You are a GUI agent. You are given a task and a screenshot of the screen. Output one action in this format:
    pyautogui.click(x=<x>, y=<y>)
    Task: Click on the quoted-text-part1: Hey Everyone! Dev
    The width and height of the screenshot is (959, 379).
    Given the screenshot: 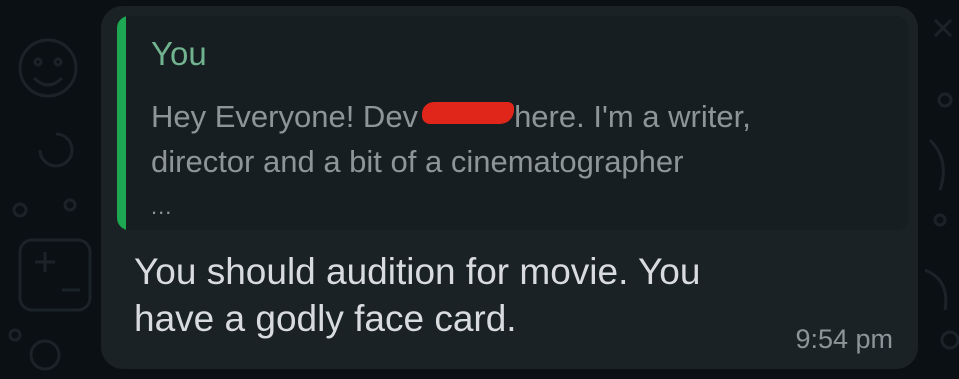 What is the action you would take?
    pyautogui.click(x=285, y=116)
    